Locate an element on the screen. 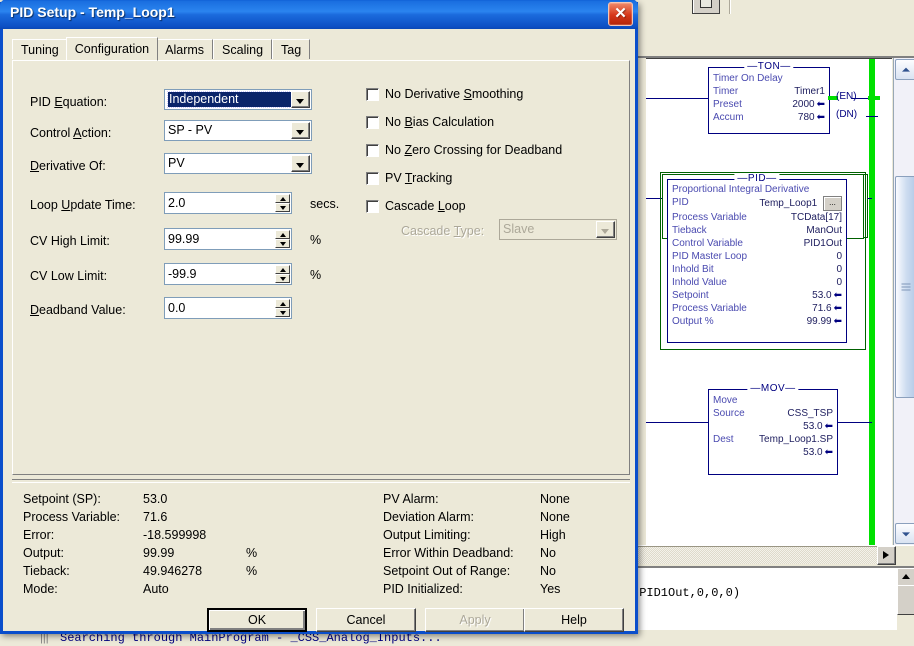 The image size is (914, 646). label-control-action: Control Action: is located at coordinates (71, 133).